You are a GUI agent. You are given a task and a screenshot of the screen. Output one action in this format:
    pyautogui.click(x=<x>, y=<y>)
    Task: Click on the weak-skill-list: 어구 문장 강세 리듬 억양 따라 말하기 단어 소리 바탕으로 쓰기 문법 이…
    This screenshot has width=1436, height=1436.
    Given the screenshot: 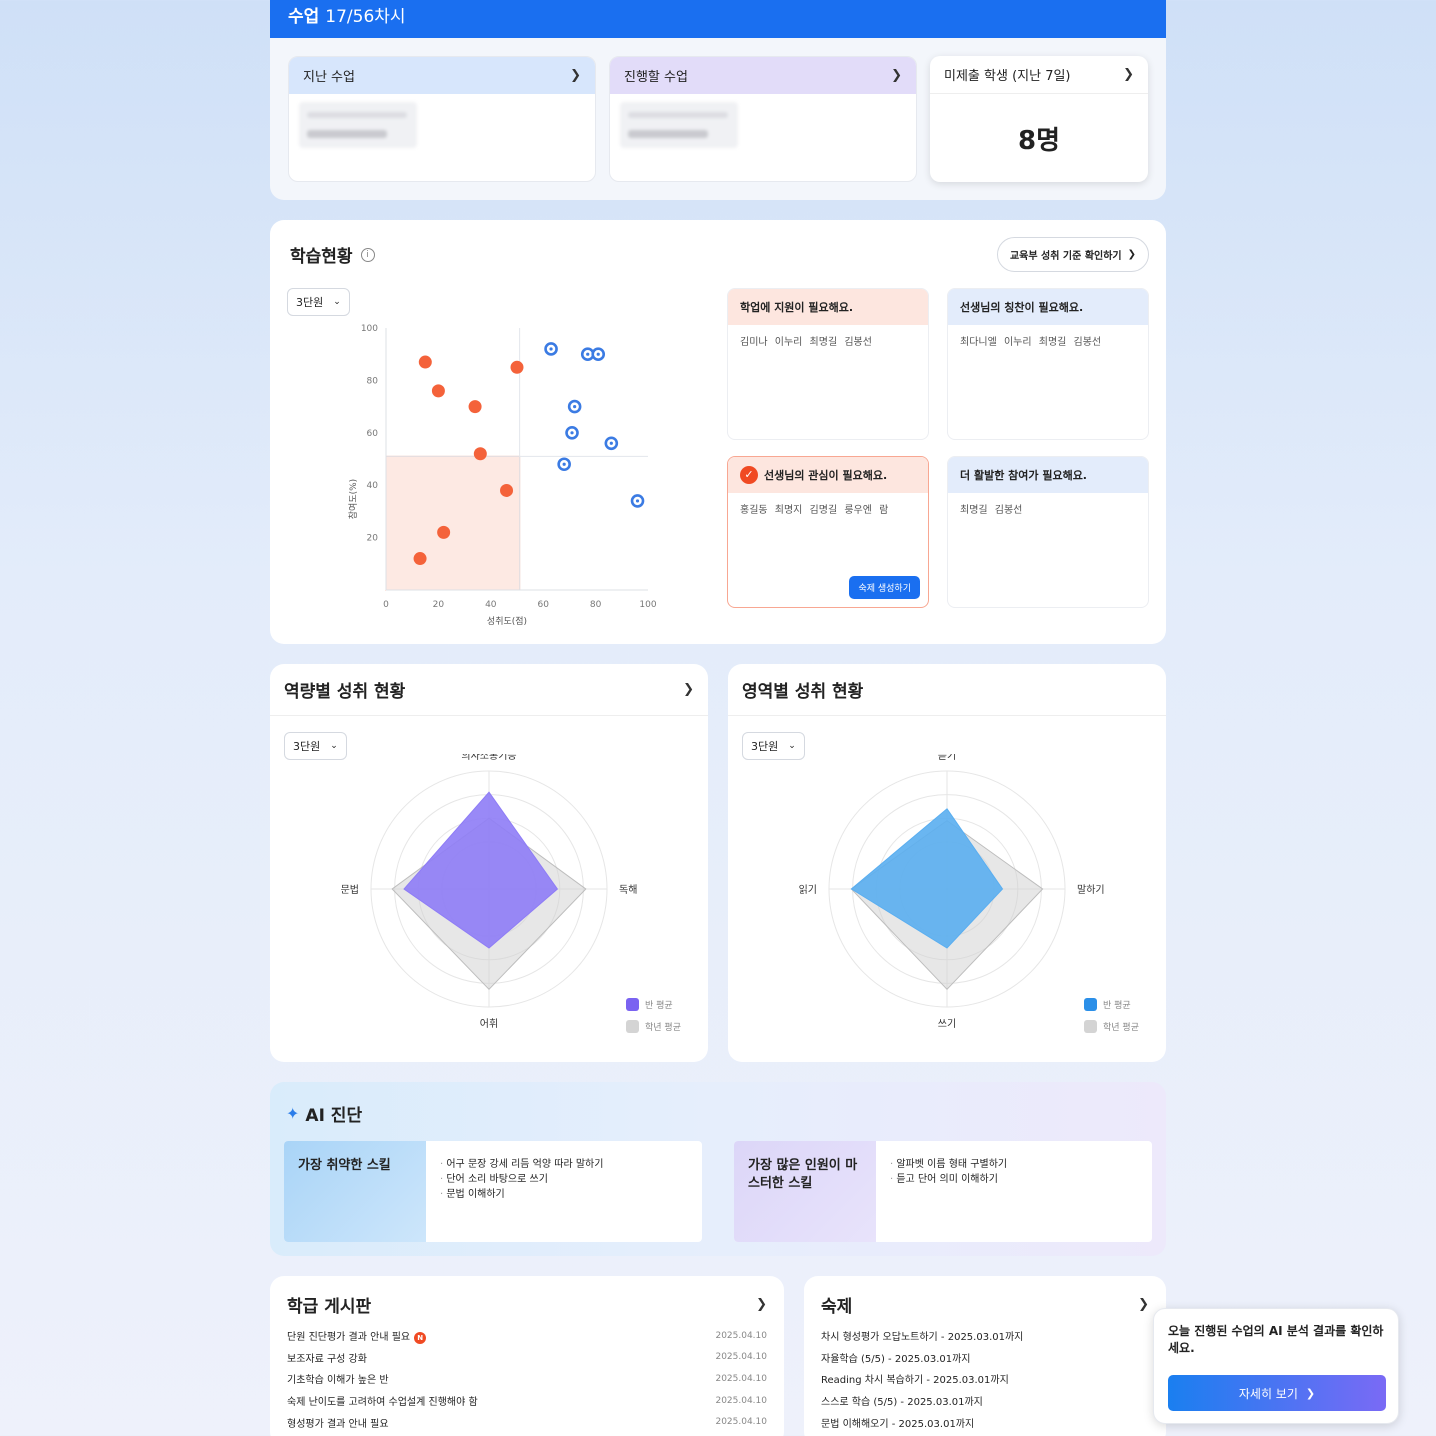 What is the action you would take?
    pyautogui.click(x=521, y=1191)
    